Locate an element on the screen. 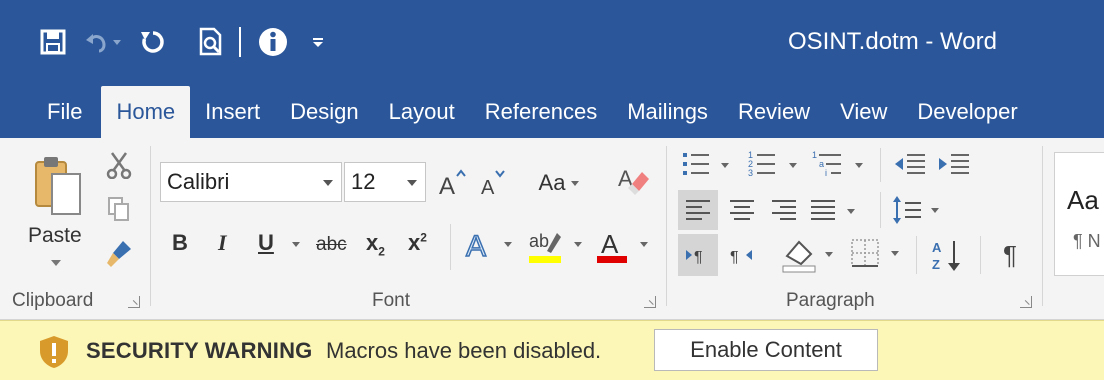  show-hide-marks-button: ¶ is located at coordinates (1010, 255).